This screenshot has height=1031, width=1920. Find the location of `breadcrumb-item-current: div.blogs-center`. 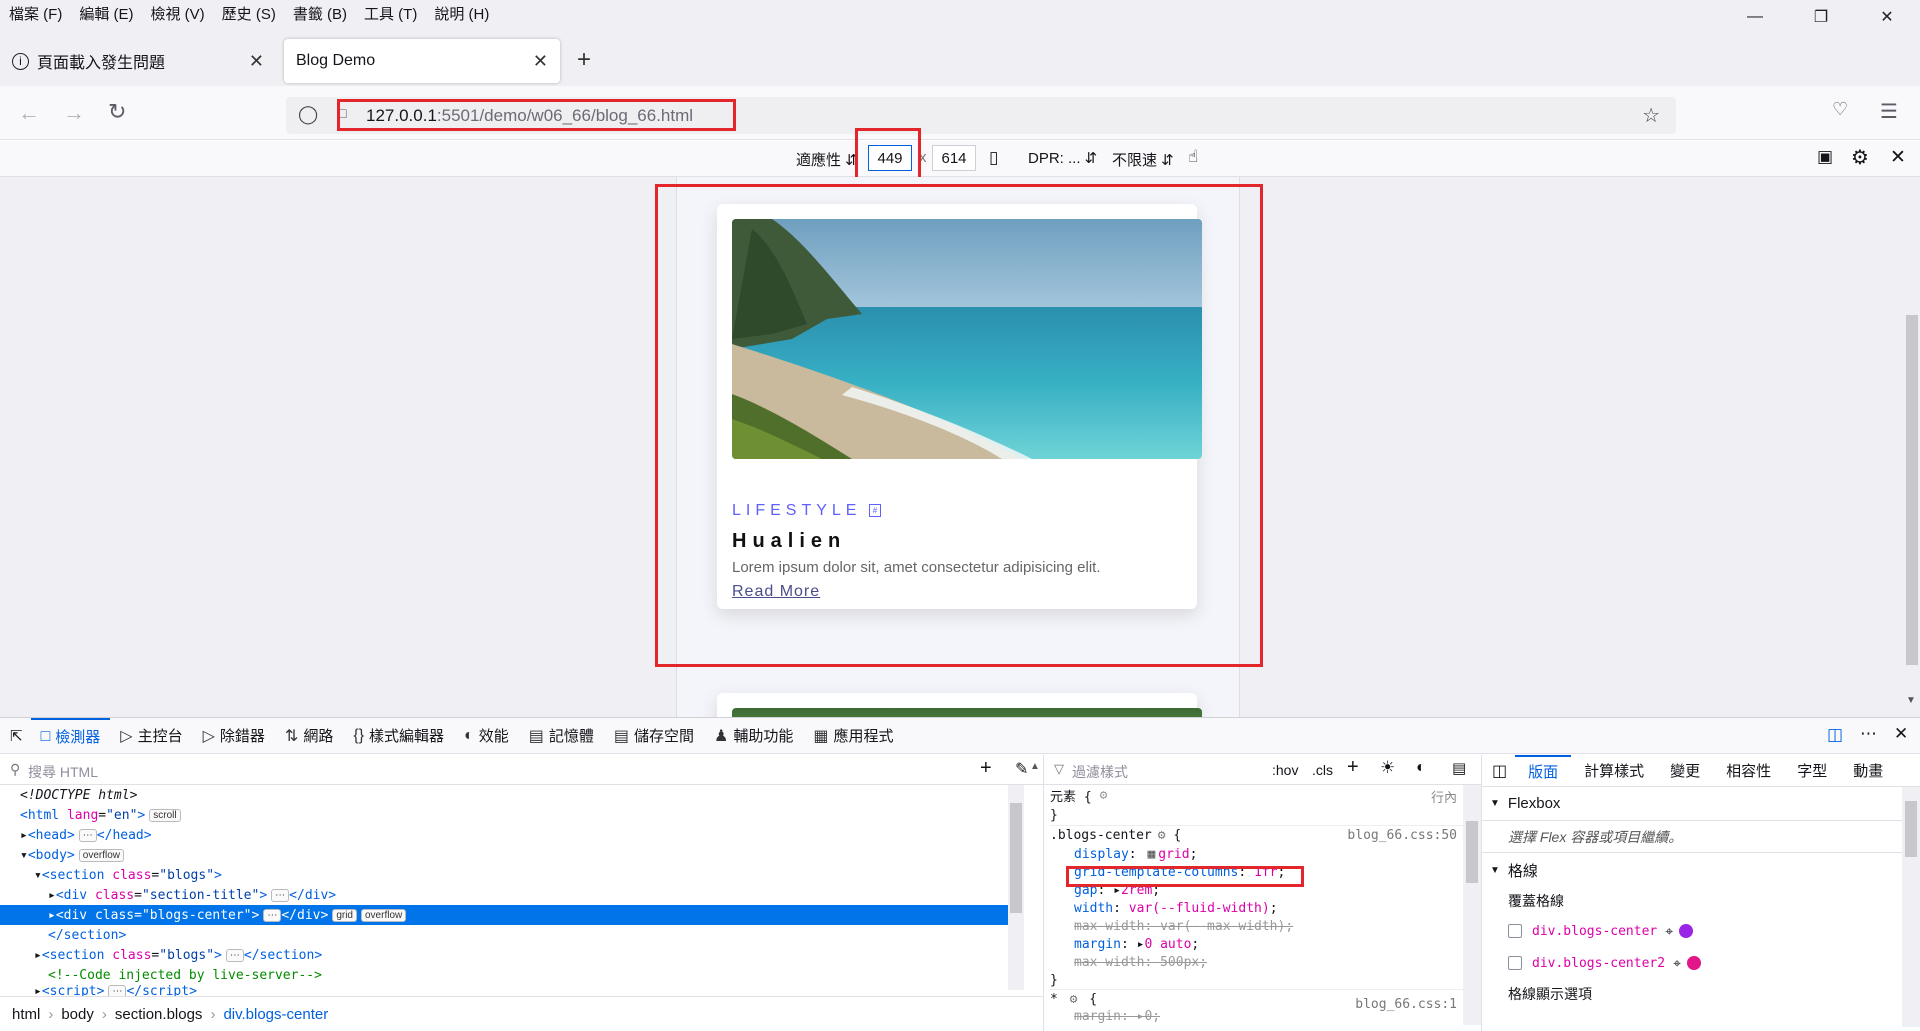

breadcrumb-item-current: div.blogs-center is located at coordinates (275, 1014).